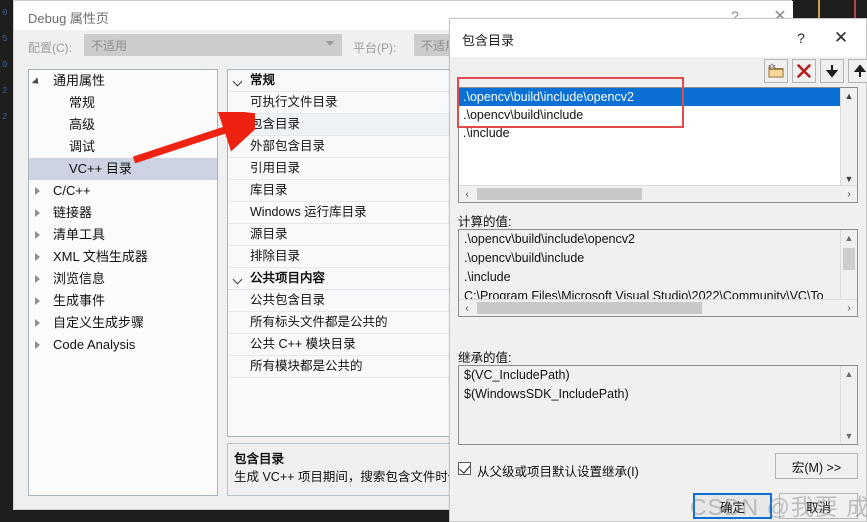 This screenshot has height=522, width=867. What do you see at coordinates (5, 39) in the screenshot?
I see `gutter-number: 5` at bounding box center [5, 39].